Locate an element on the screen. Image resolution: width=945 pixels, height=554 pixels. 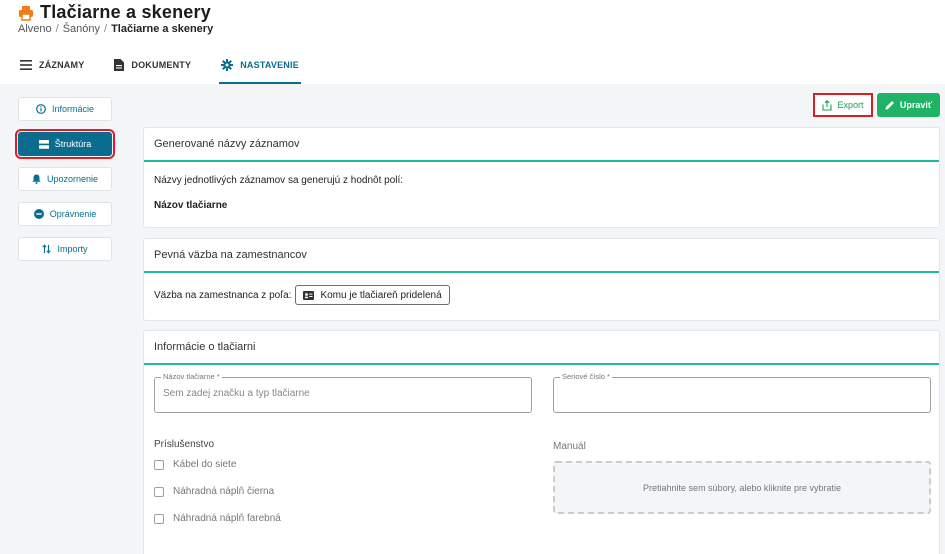
sidebar-item-importy: Importy is located at coordinates (65, 249).